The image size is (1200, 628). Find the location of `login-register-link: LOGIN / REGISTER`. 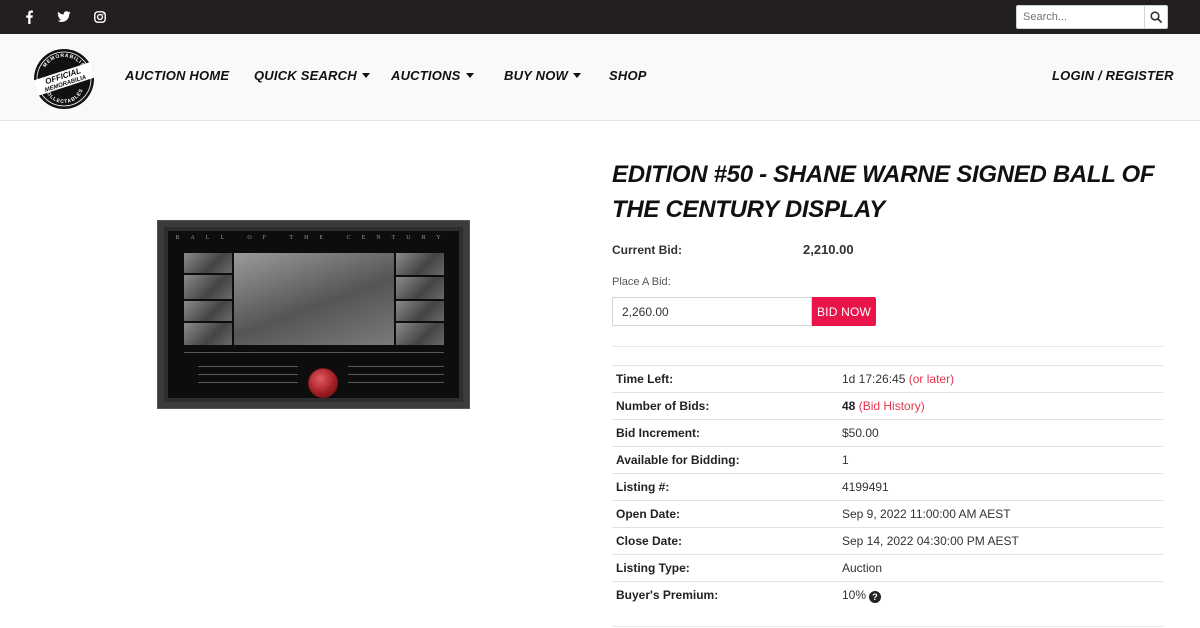

login-register-link: LOGIN / REGISTER is located at coordinates (1113, 75).